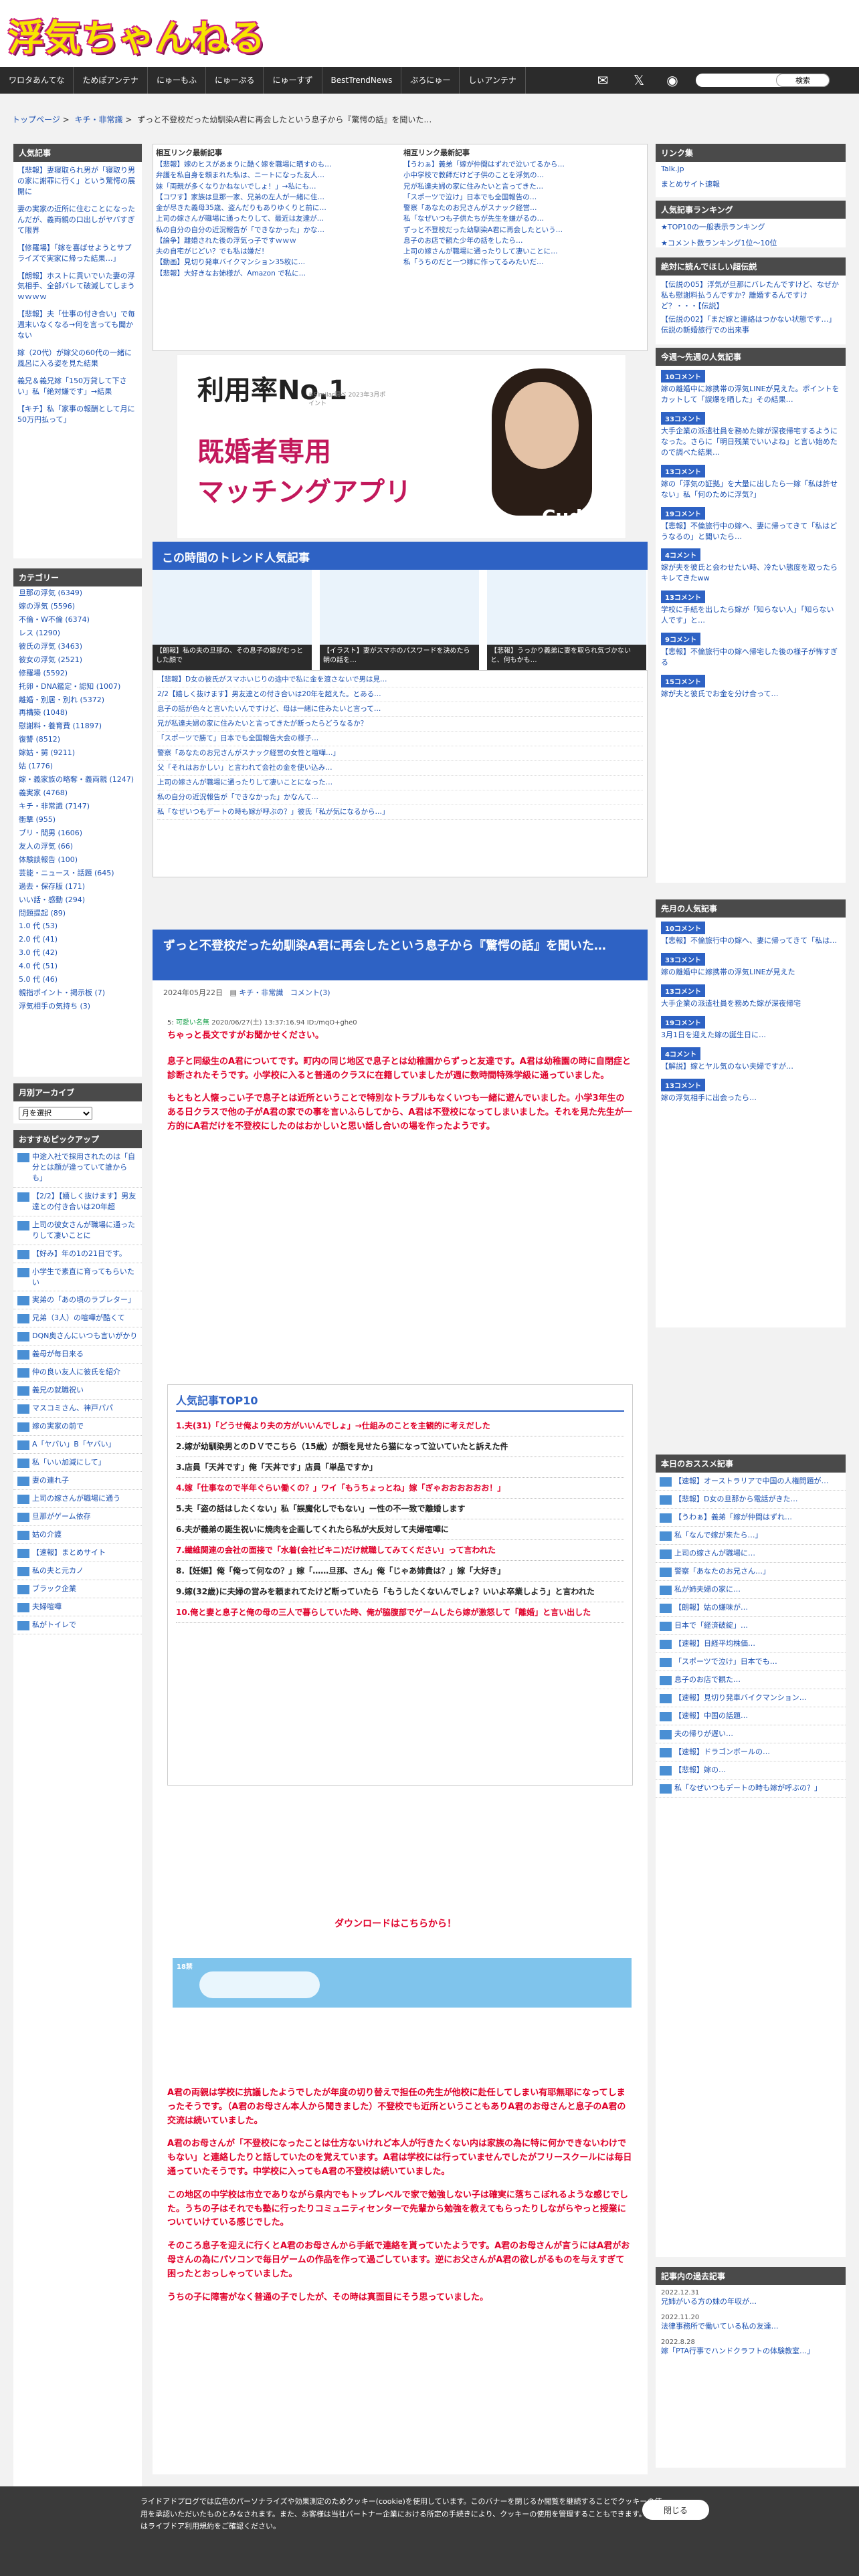 This screenshot has width=859, height=2576. What do you see at coordinates (751, 227) in the screenshot?
I see `ranking-item: ★TOP10の一般表示ランキング` at bounding box center [751, 227].